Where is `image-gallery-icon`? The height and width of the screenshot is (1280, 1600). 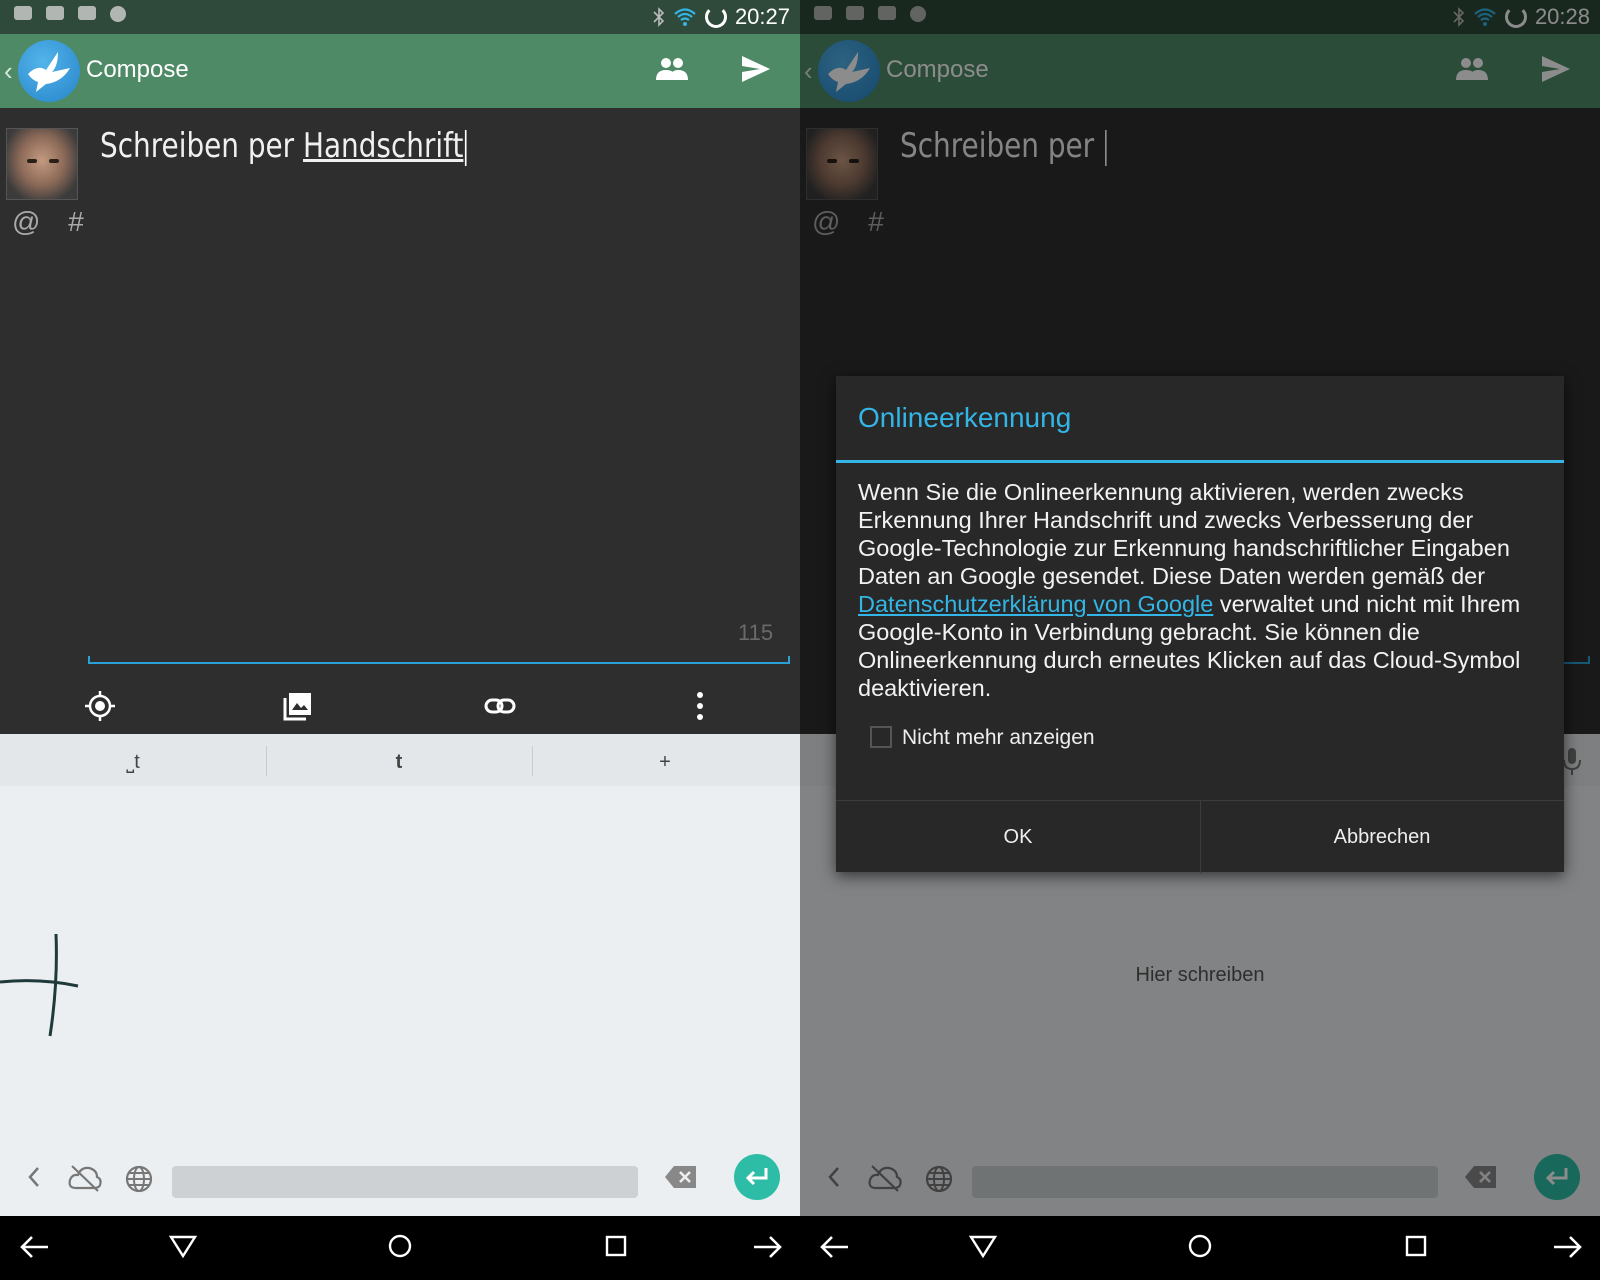 image-gallery-icon is located at coordinates (298, 706).